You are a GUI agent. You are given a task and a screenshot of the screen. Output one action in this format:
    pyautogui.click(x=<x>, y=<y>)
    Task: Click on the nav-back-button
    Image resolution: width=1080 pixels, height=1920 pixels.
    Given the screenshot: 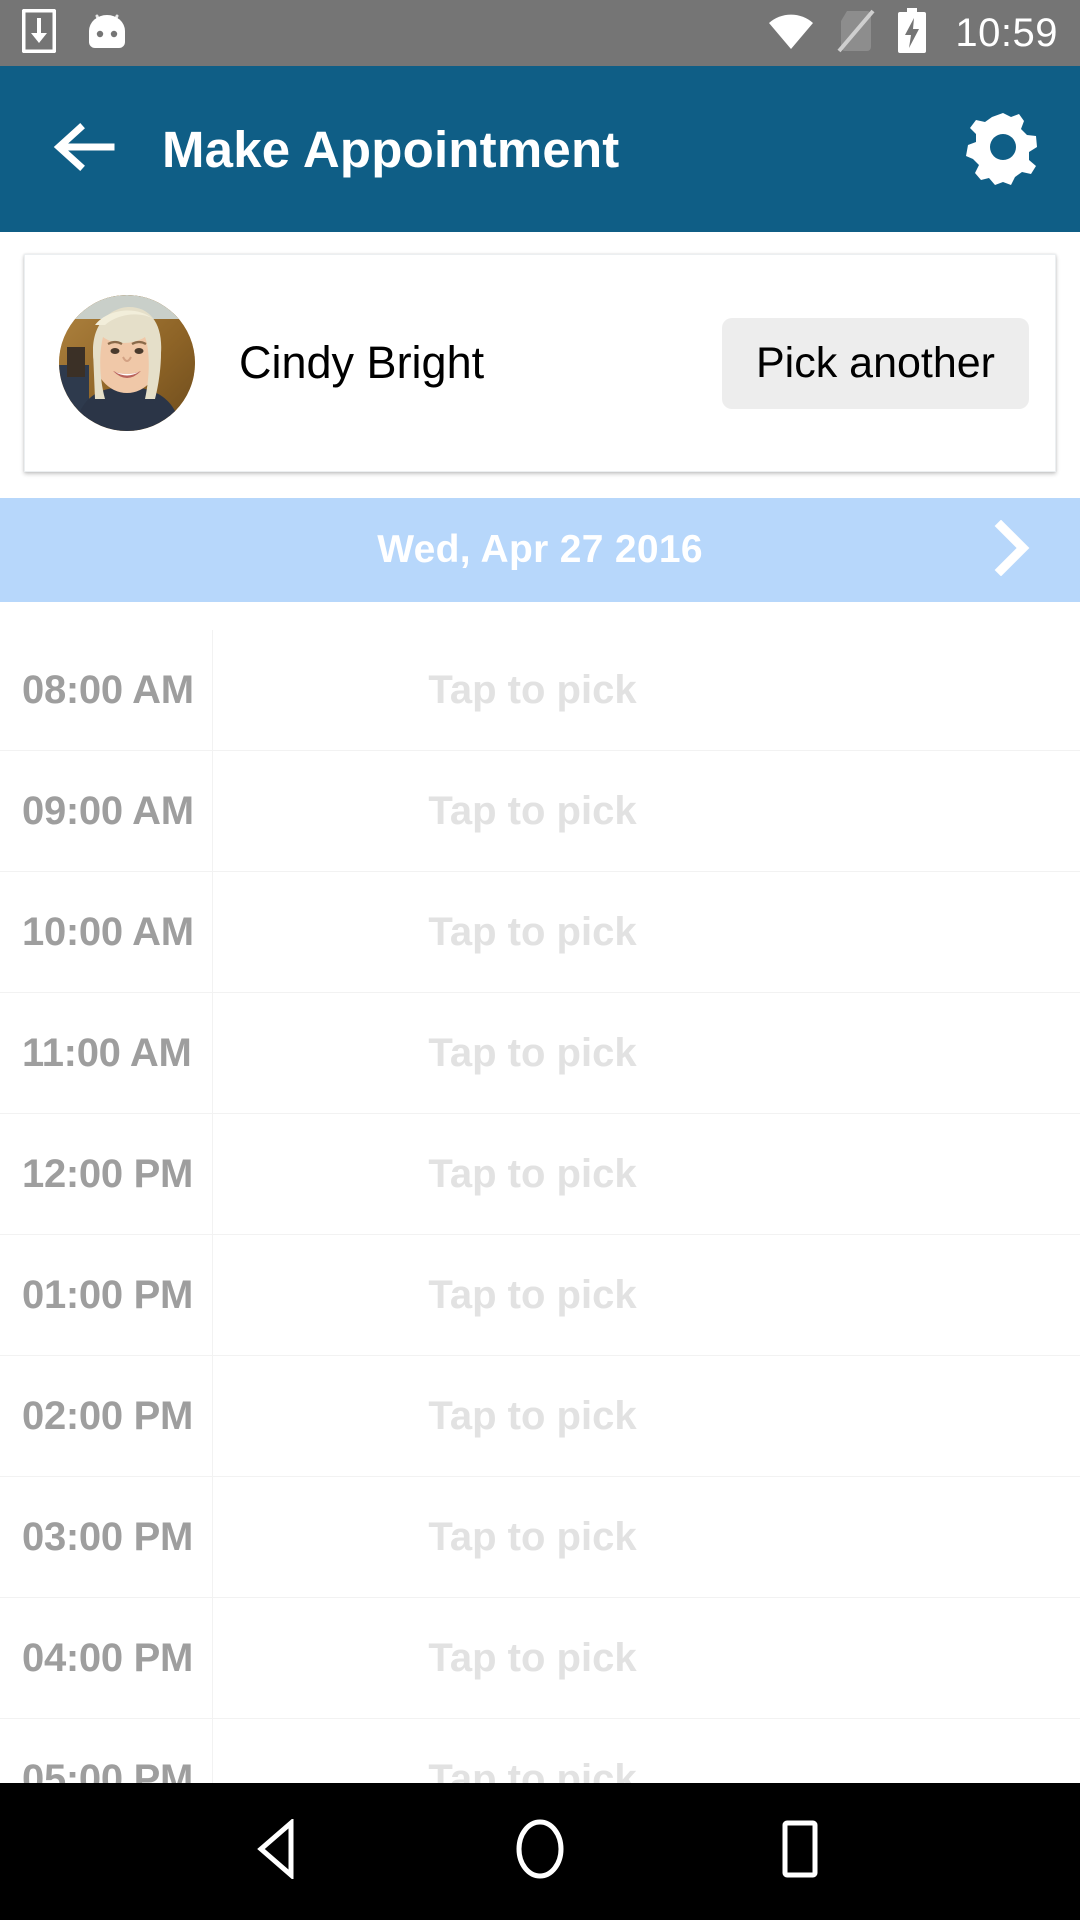 What is the action you would take?
    pyautogui.click(x=280, y=1852)
    